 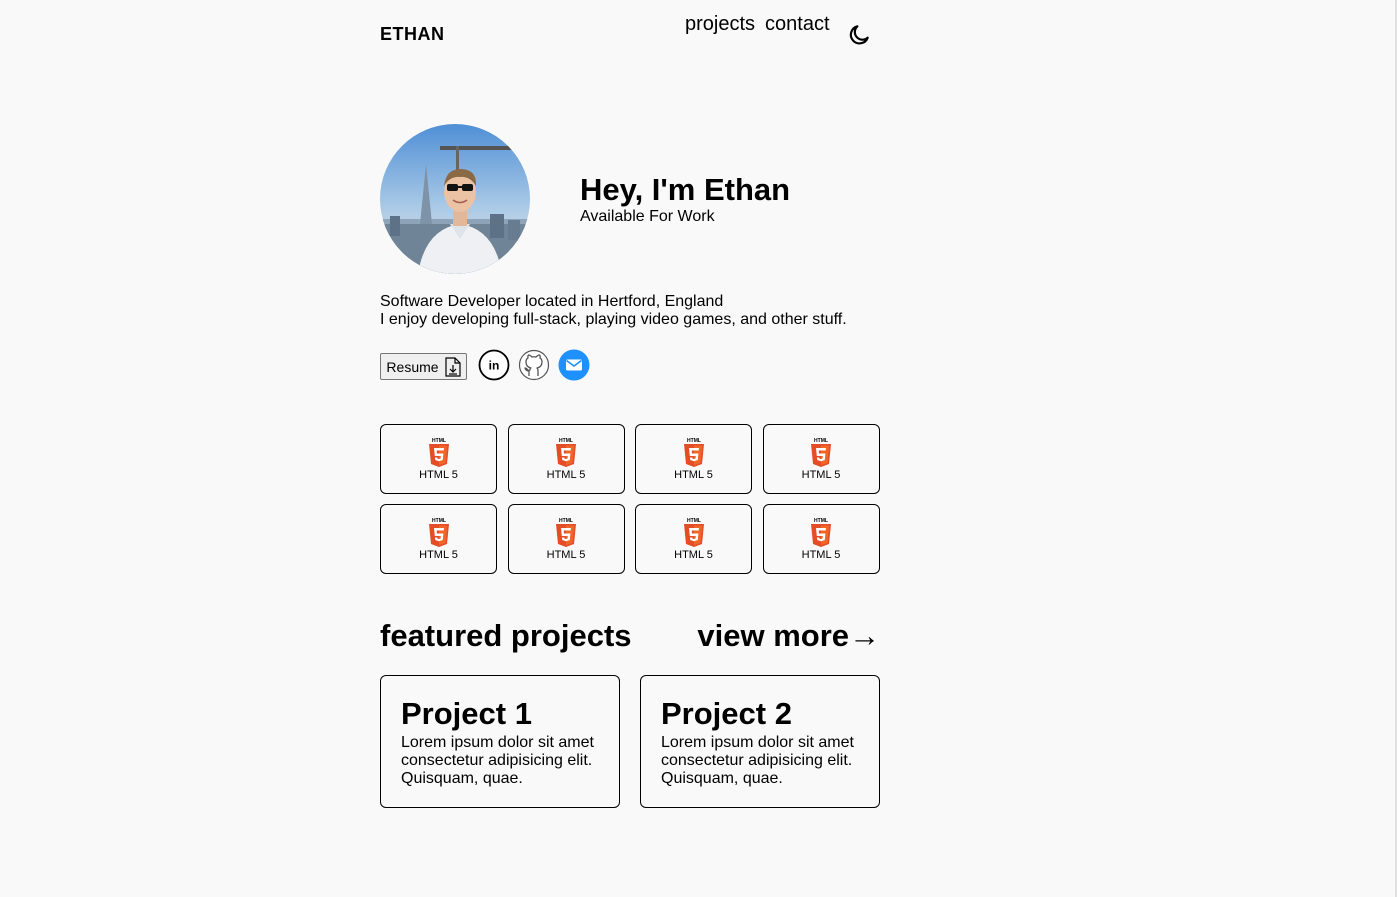 I want to click on svg-text: in, so click(x=494, y=366).